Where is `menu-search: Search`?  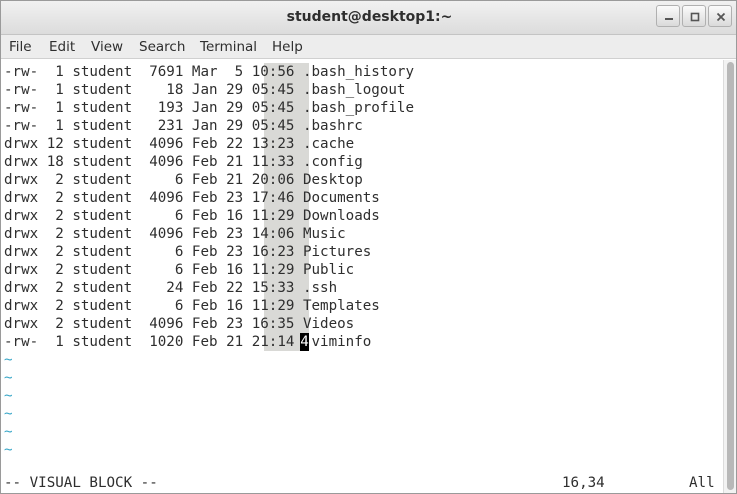 menu-search: Search is located at coordinates (162, 47).